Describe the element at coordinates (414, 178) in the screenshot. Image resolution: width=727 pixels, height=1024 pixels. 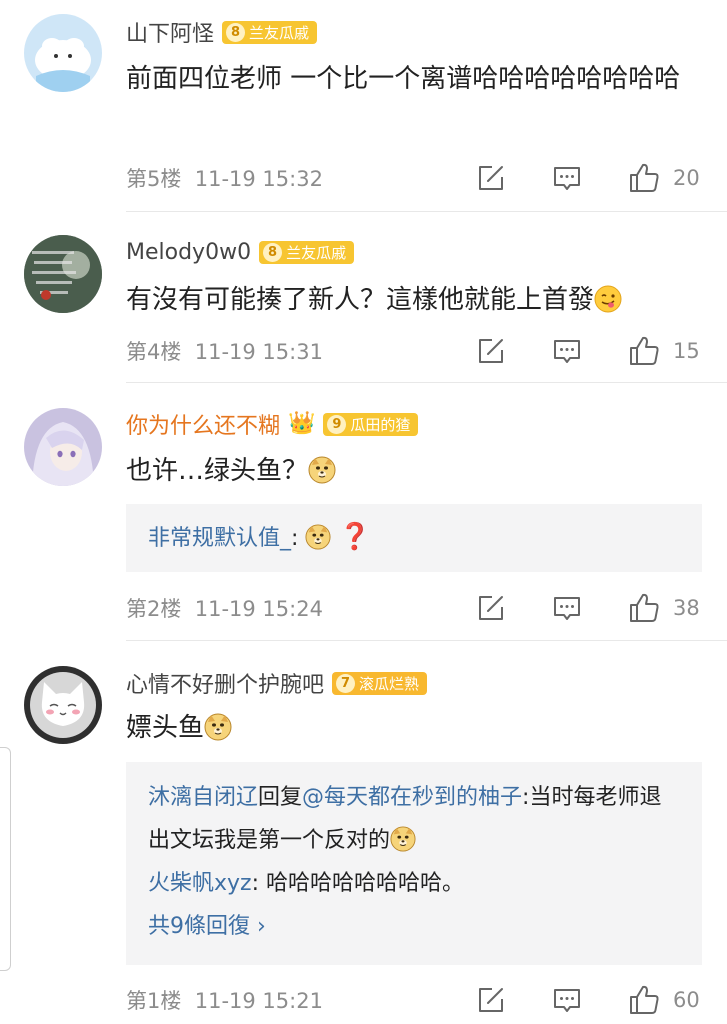
I see `meta-row: 第5楼 11-19 15:32 20` at that location.